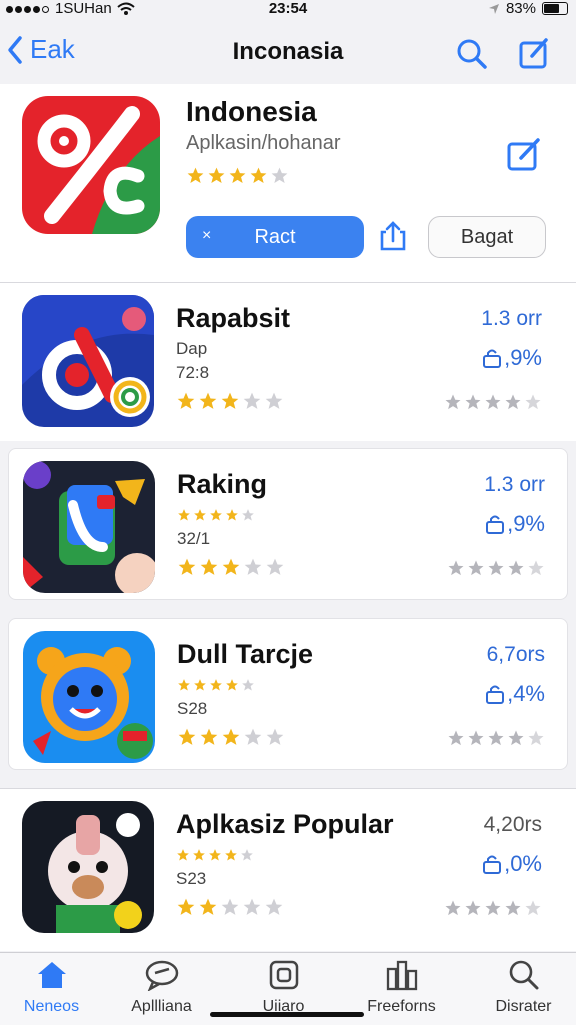  What do you see at coordinates (555, 8) in the screenshot?
I see `battery-icon` at bounding box center [555, 8].